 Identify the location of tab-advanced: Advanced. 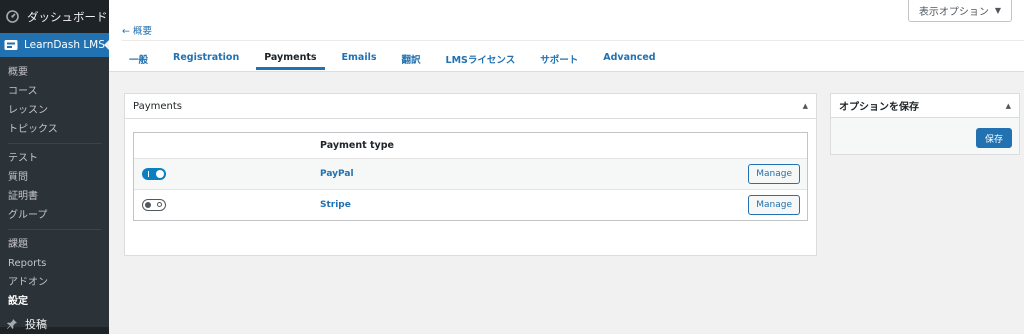
(629, 59).